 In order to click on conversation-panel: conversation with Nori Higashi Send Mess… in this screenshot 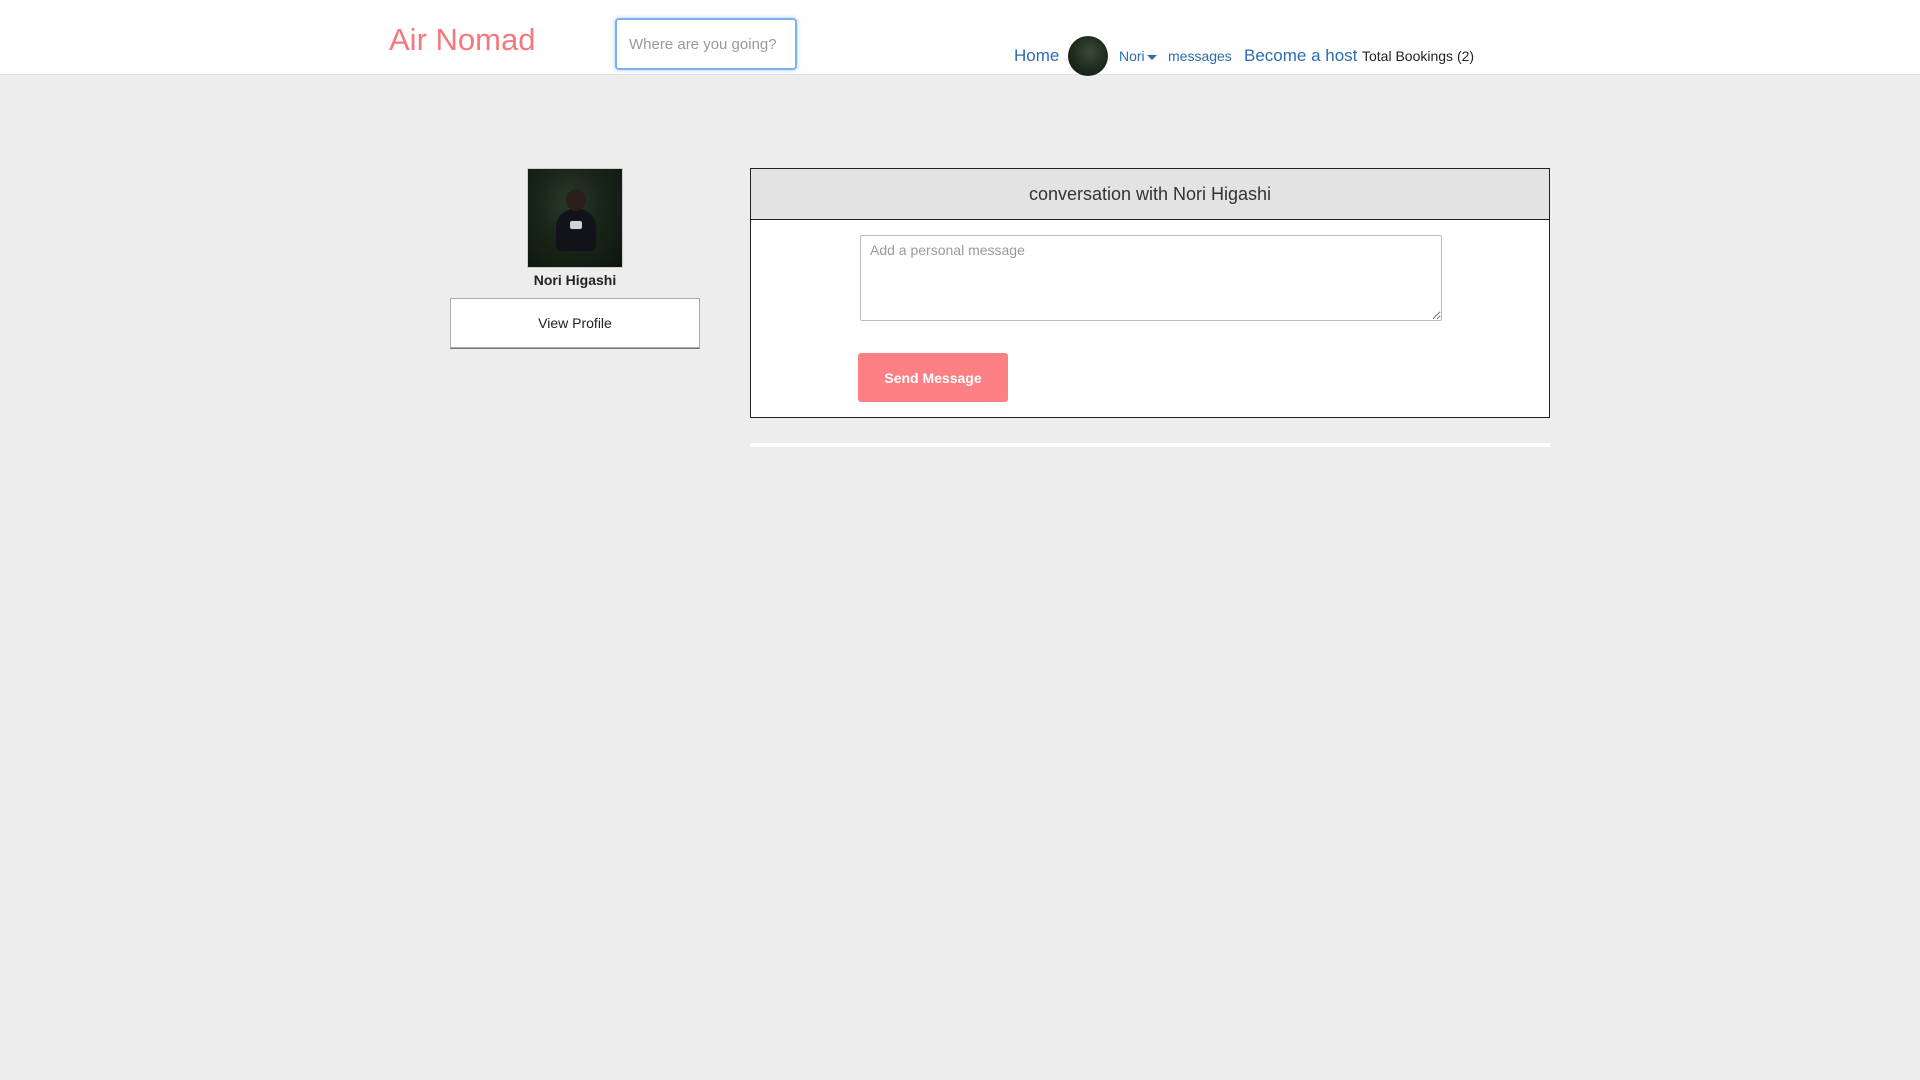, I will do `click(1150, 293)`.